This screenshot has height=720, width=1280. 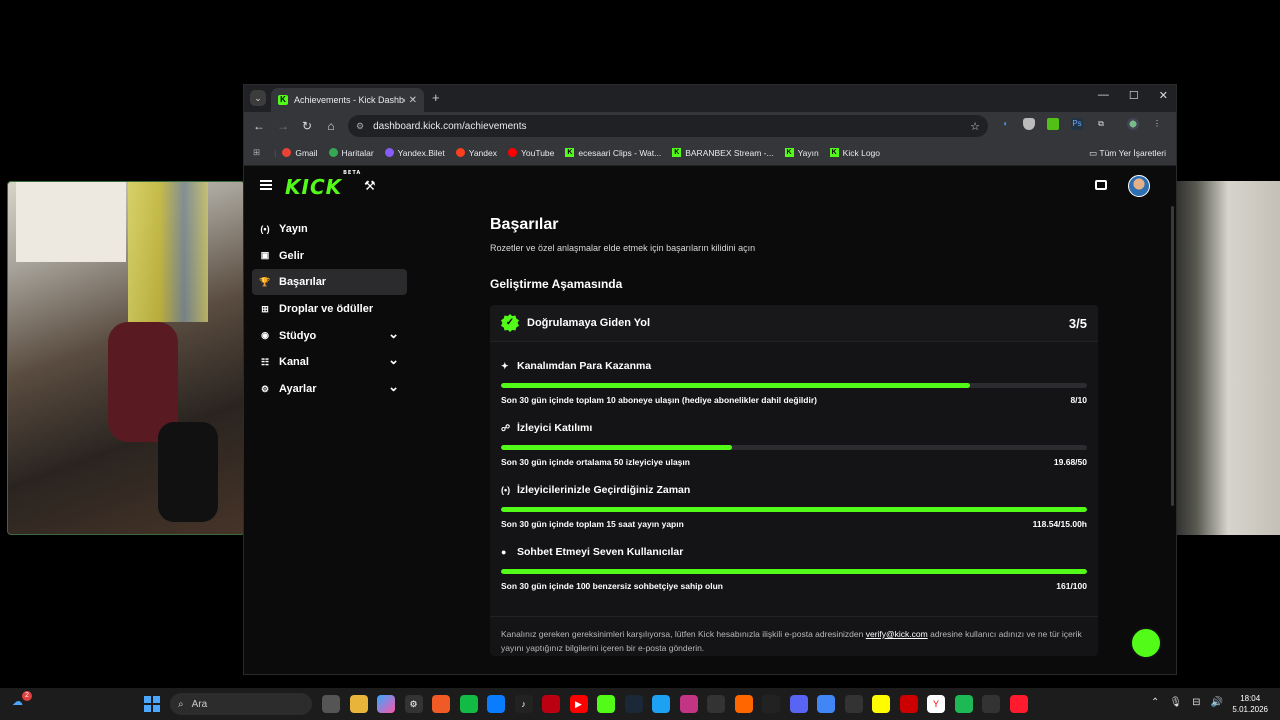 I want to click on mcafee-icon, so click(x=908, y=704).